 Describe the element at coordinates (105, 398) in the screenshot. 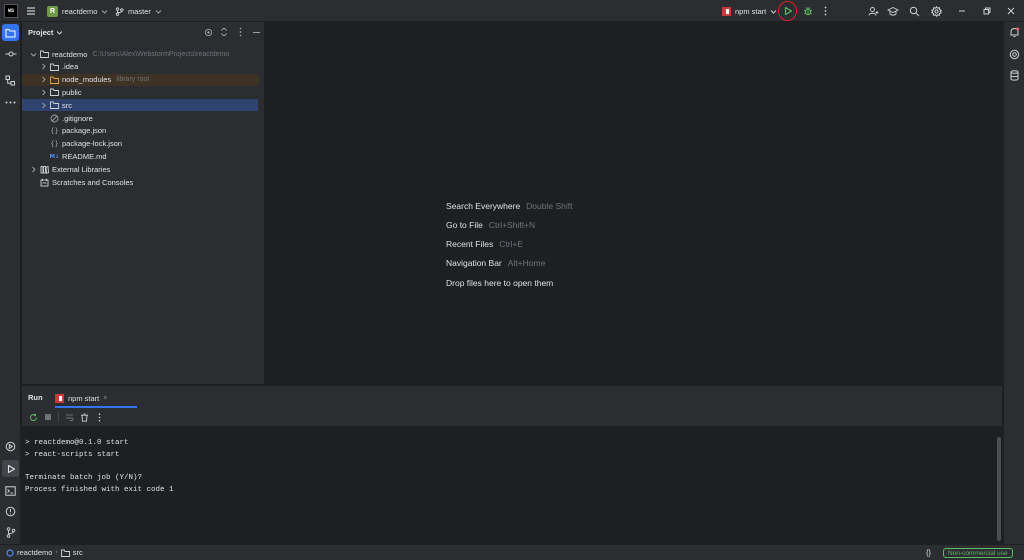

I see `tab-close-button: ×` at that location.